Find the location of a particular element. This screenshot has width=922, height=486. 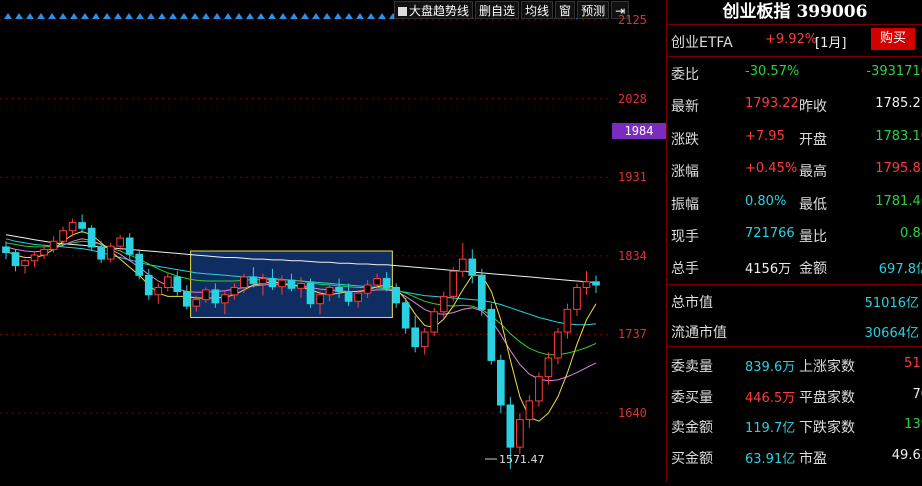

ma-button: 均线 is located at coordinates (537, 10).